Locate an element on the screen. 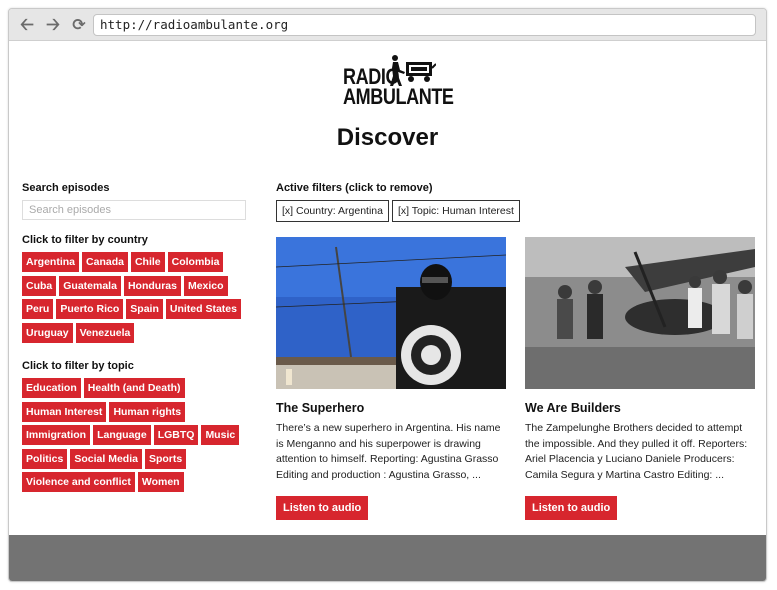 The height and width of the screenshot is (590, 777). country-tag-honduras: Honduras is located at coordinates (152, 285).